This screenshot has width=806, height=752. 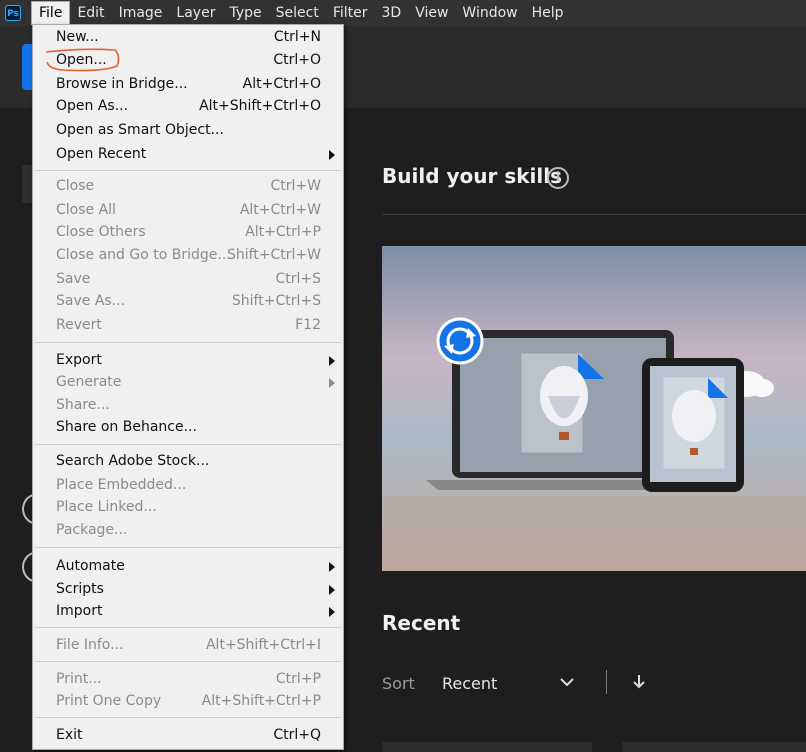 I want to click on menu-item-open-as: Open As... Alt+Shift+Ctrl+O, so click(x=188, y=106).